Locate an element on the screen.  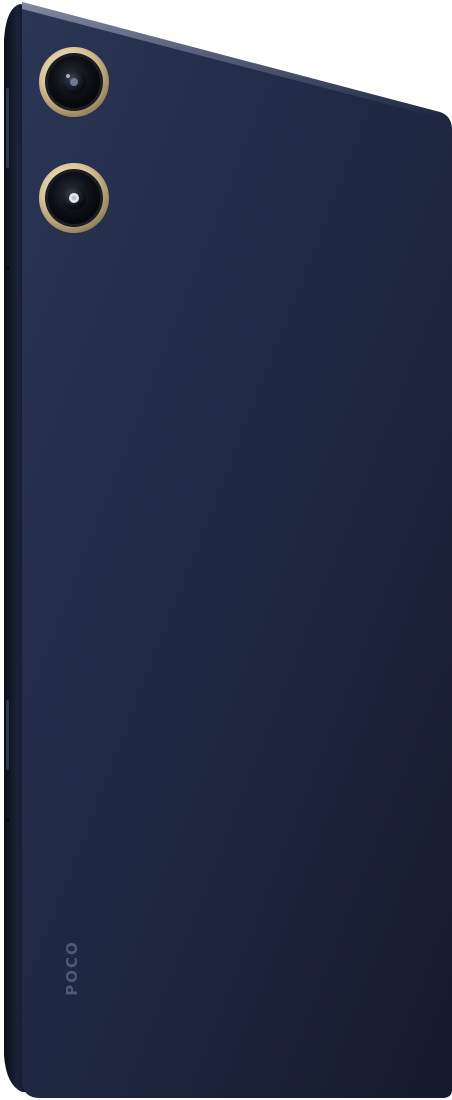
microphone-hole is located at coordinates (8, 268).